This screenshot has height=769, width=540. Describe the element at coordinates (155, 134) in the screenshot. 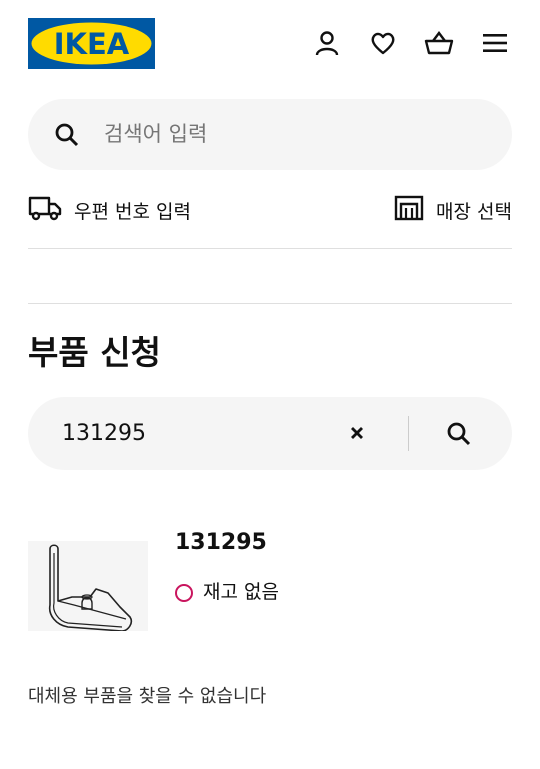

I see `search-placeholder: 검색어 입력` at that location.